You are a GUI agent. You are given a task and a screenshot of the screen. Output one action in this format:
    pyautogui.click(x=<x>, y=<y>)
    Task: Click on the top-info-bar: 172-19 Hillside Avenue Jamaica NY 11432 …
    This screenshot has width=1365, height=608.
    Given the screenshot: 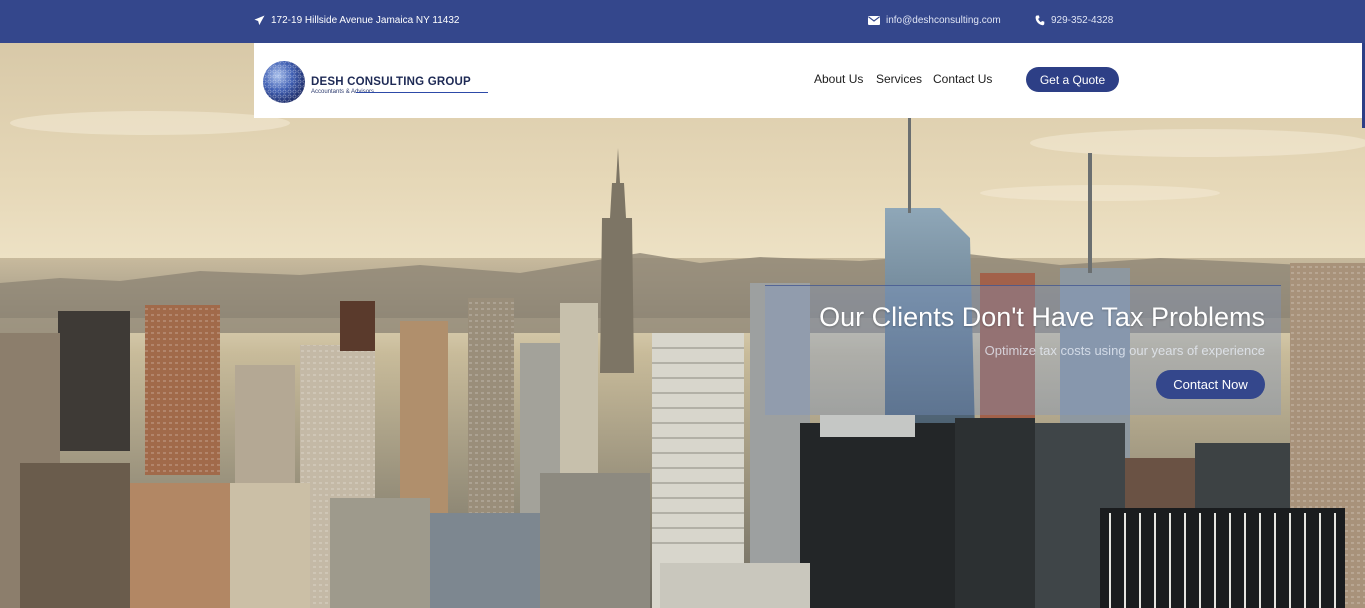 What is the action you would take?
    pyautogui.click(x=682, y=21)
    